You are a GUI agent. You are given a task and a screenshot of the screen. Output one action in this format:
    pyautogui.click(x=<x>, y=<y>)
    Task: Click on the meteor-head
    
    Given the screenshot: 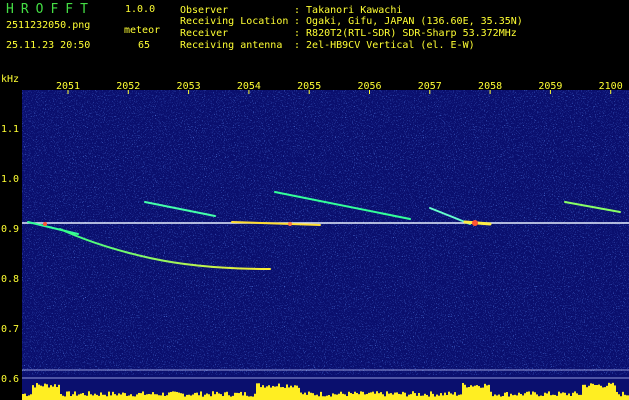 What is the action you would take?
    pyautogui.click(x=290, y=224)
    